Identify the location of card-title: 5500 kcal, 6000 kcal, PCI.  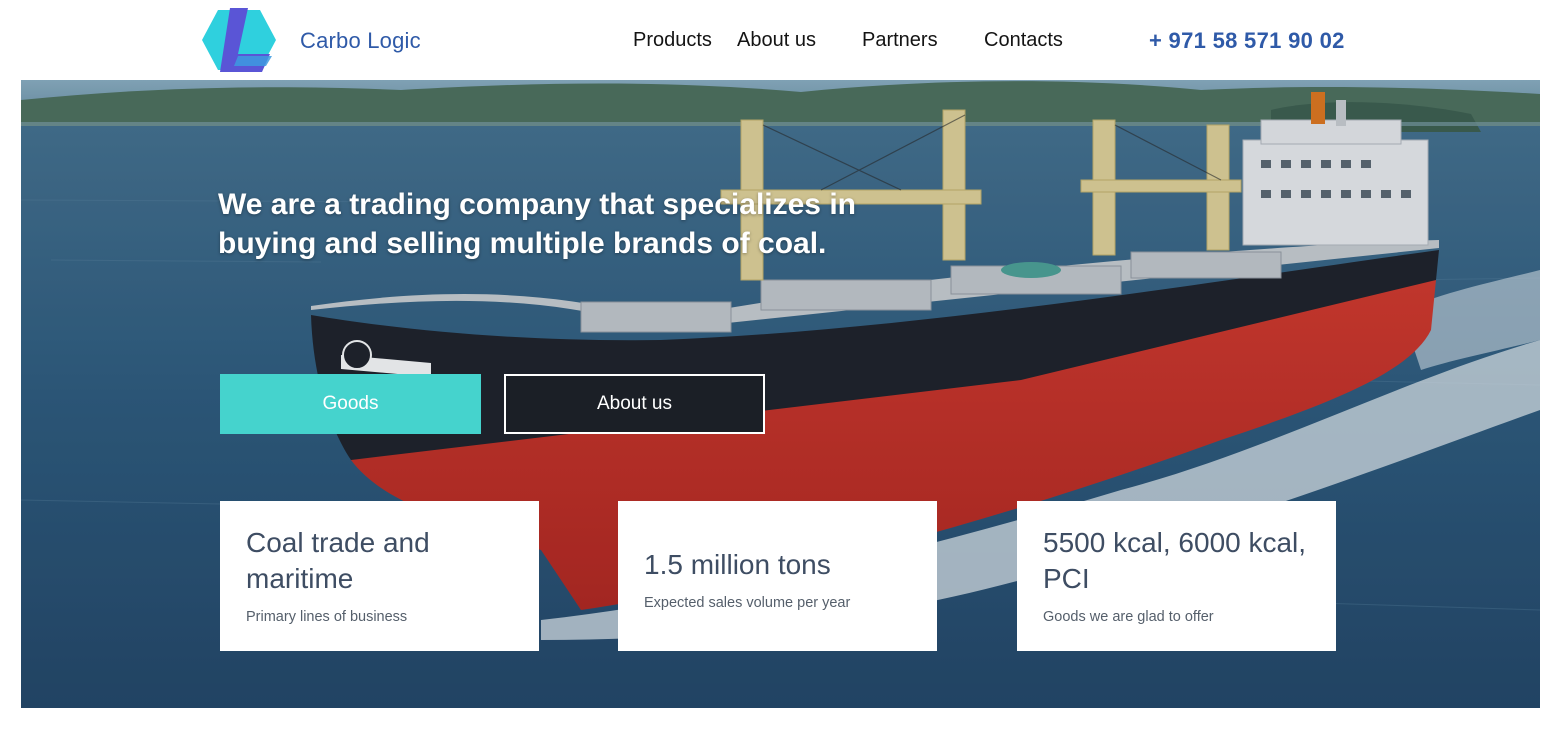
(1175, 560).